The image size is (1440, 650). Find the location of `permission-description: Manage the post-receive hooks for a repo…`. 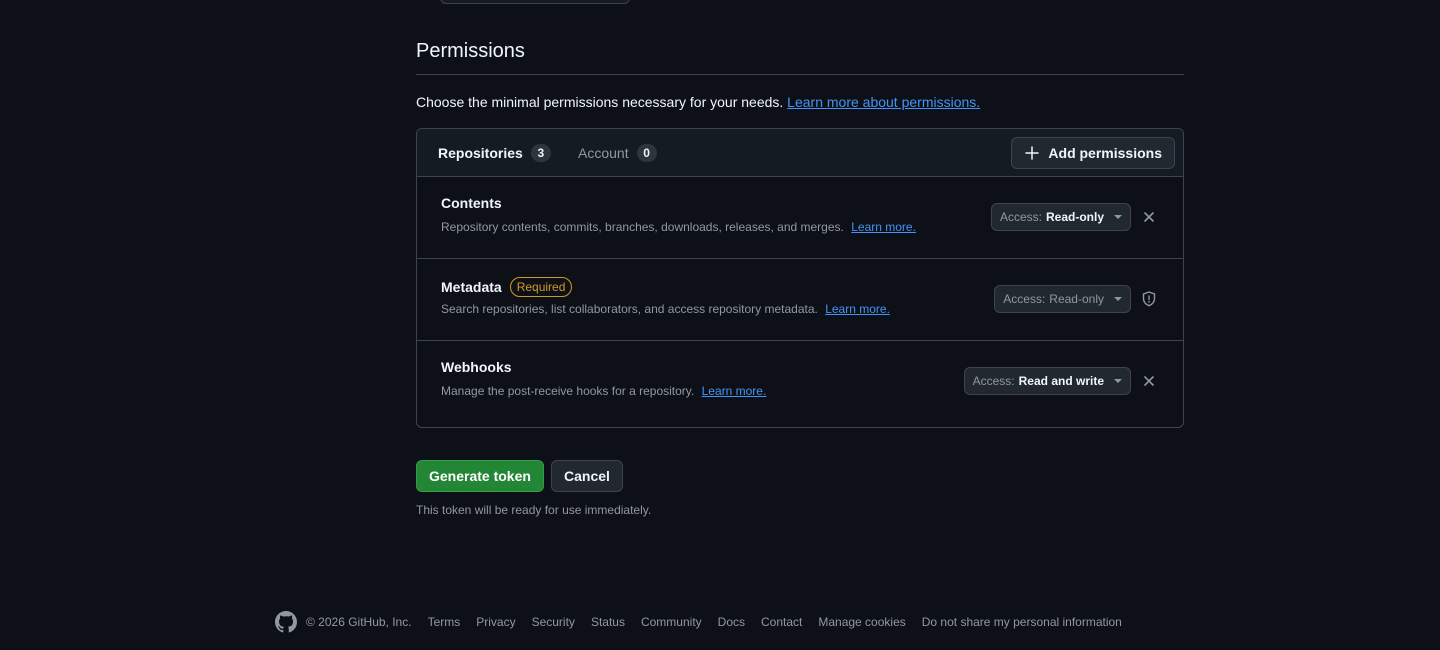

permission-description: Manage the post-receive hooks for a repo… is located at coordinates (603, 391).